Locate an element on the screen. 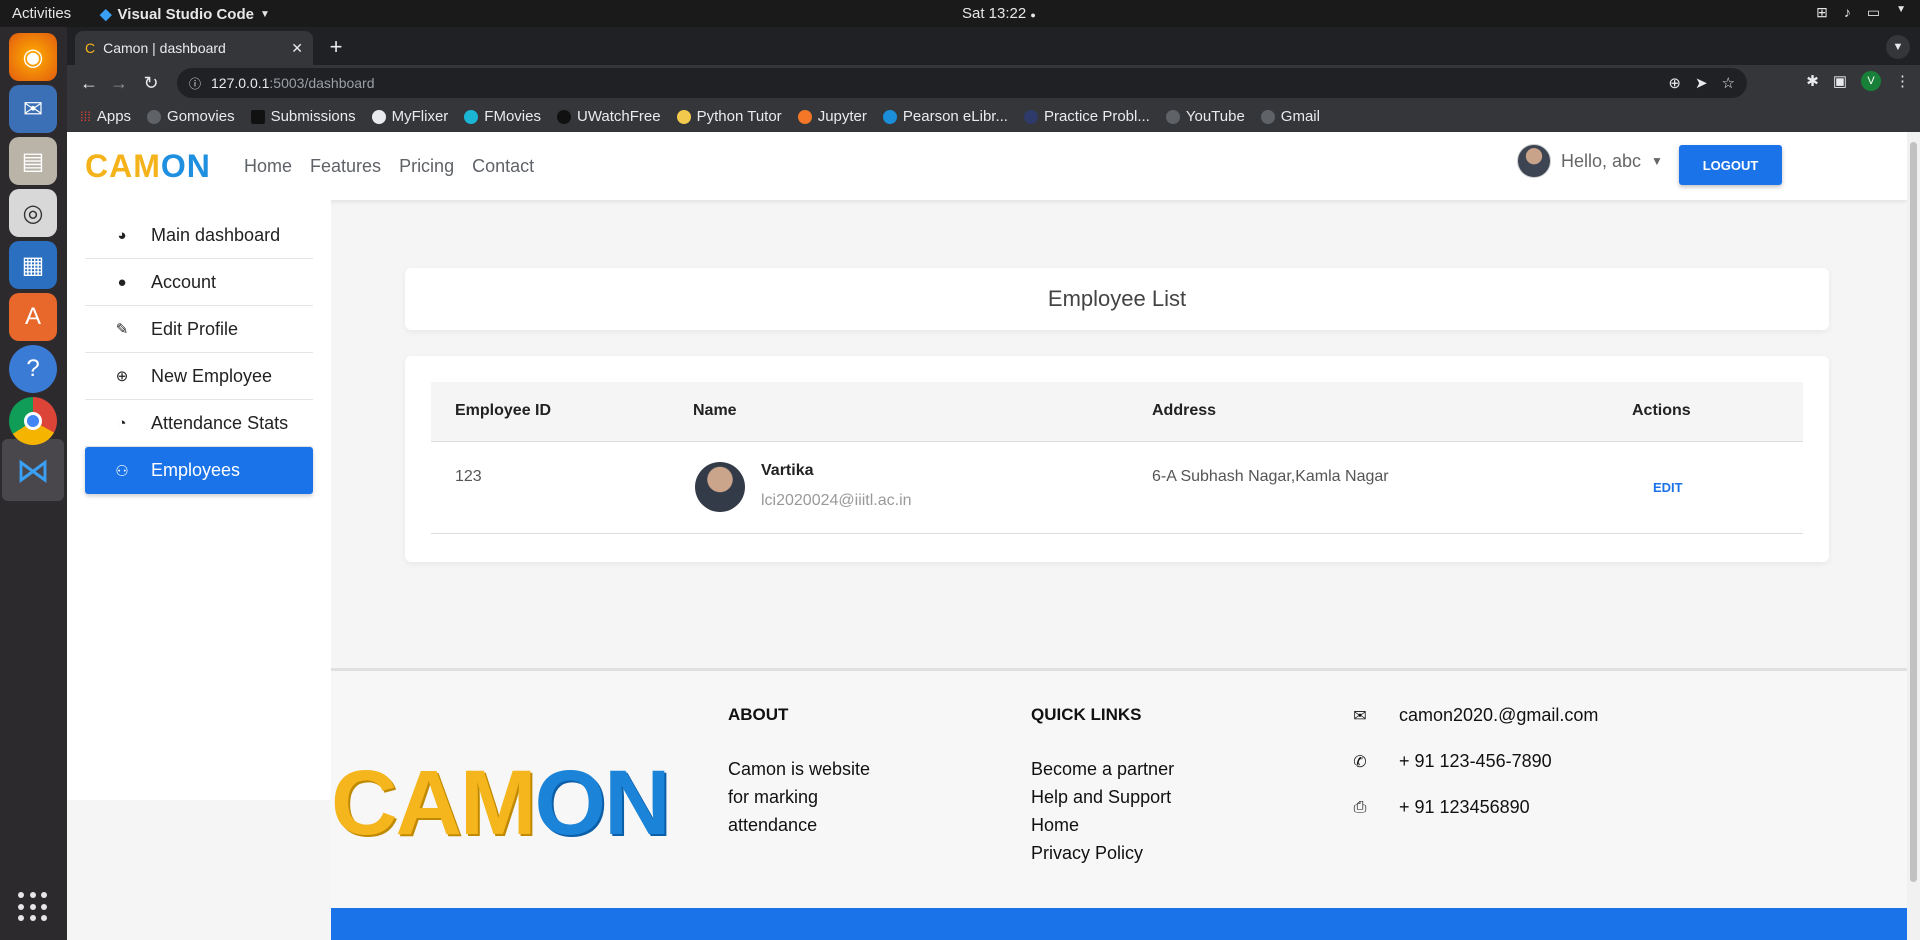 This screenshot has width=1920, height=940. more-menu-icon: ⋮ is located at coordinates (1902, 81).